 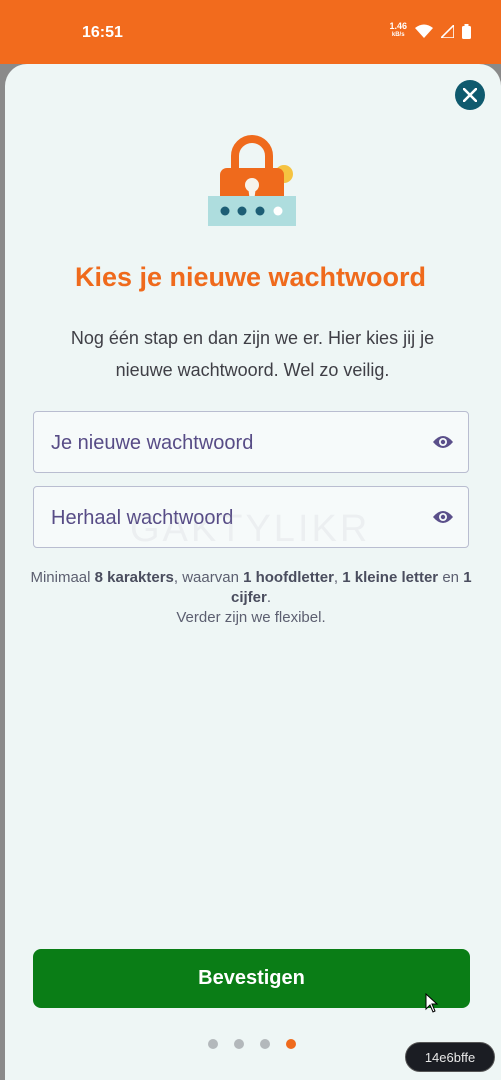 I want to click on status-bar: 16:51 1.46 kB/s, so click(x=250, y=32).